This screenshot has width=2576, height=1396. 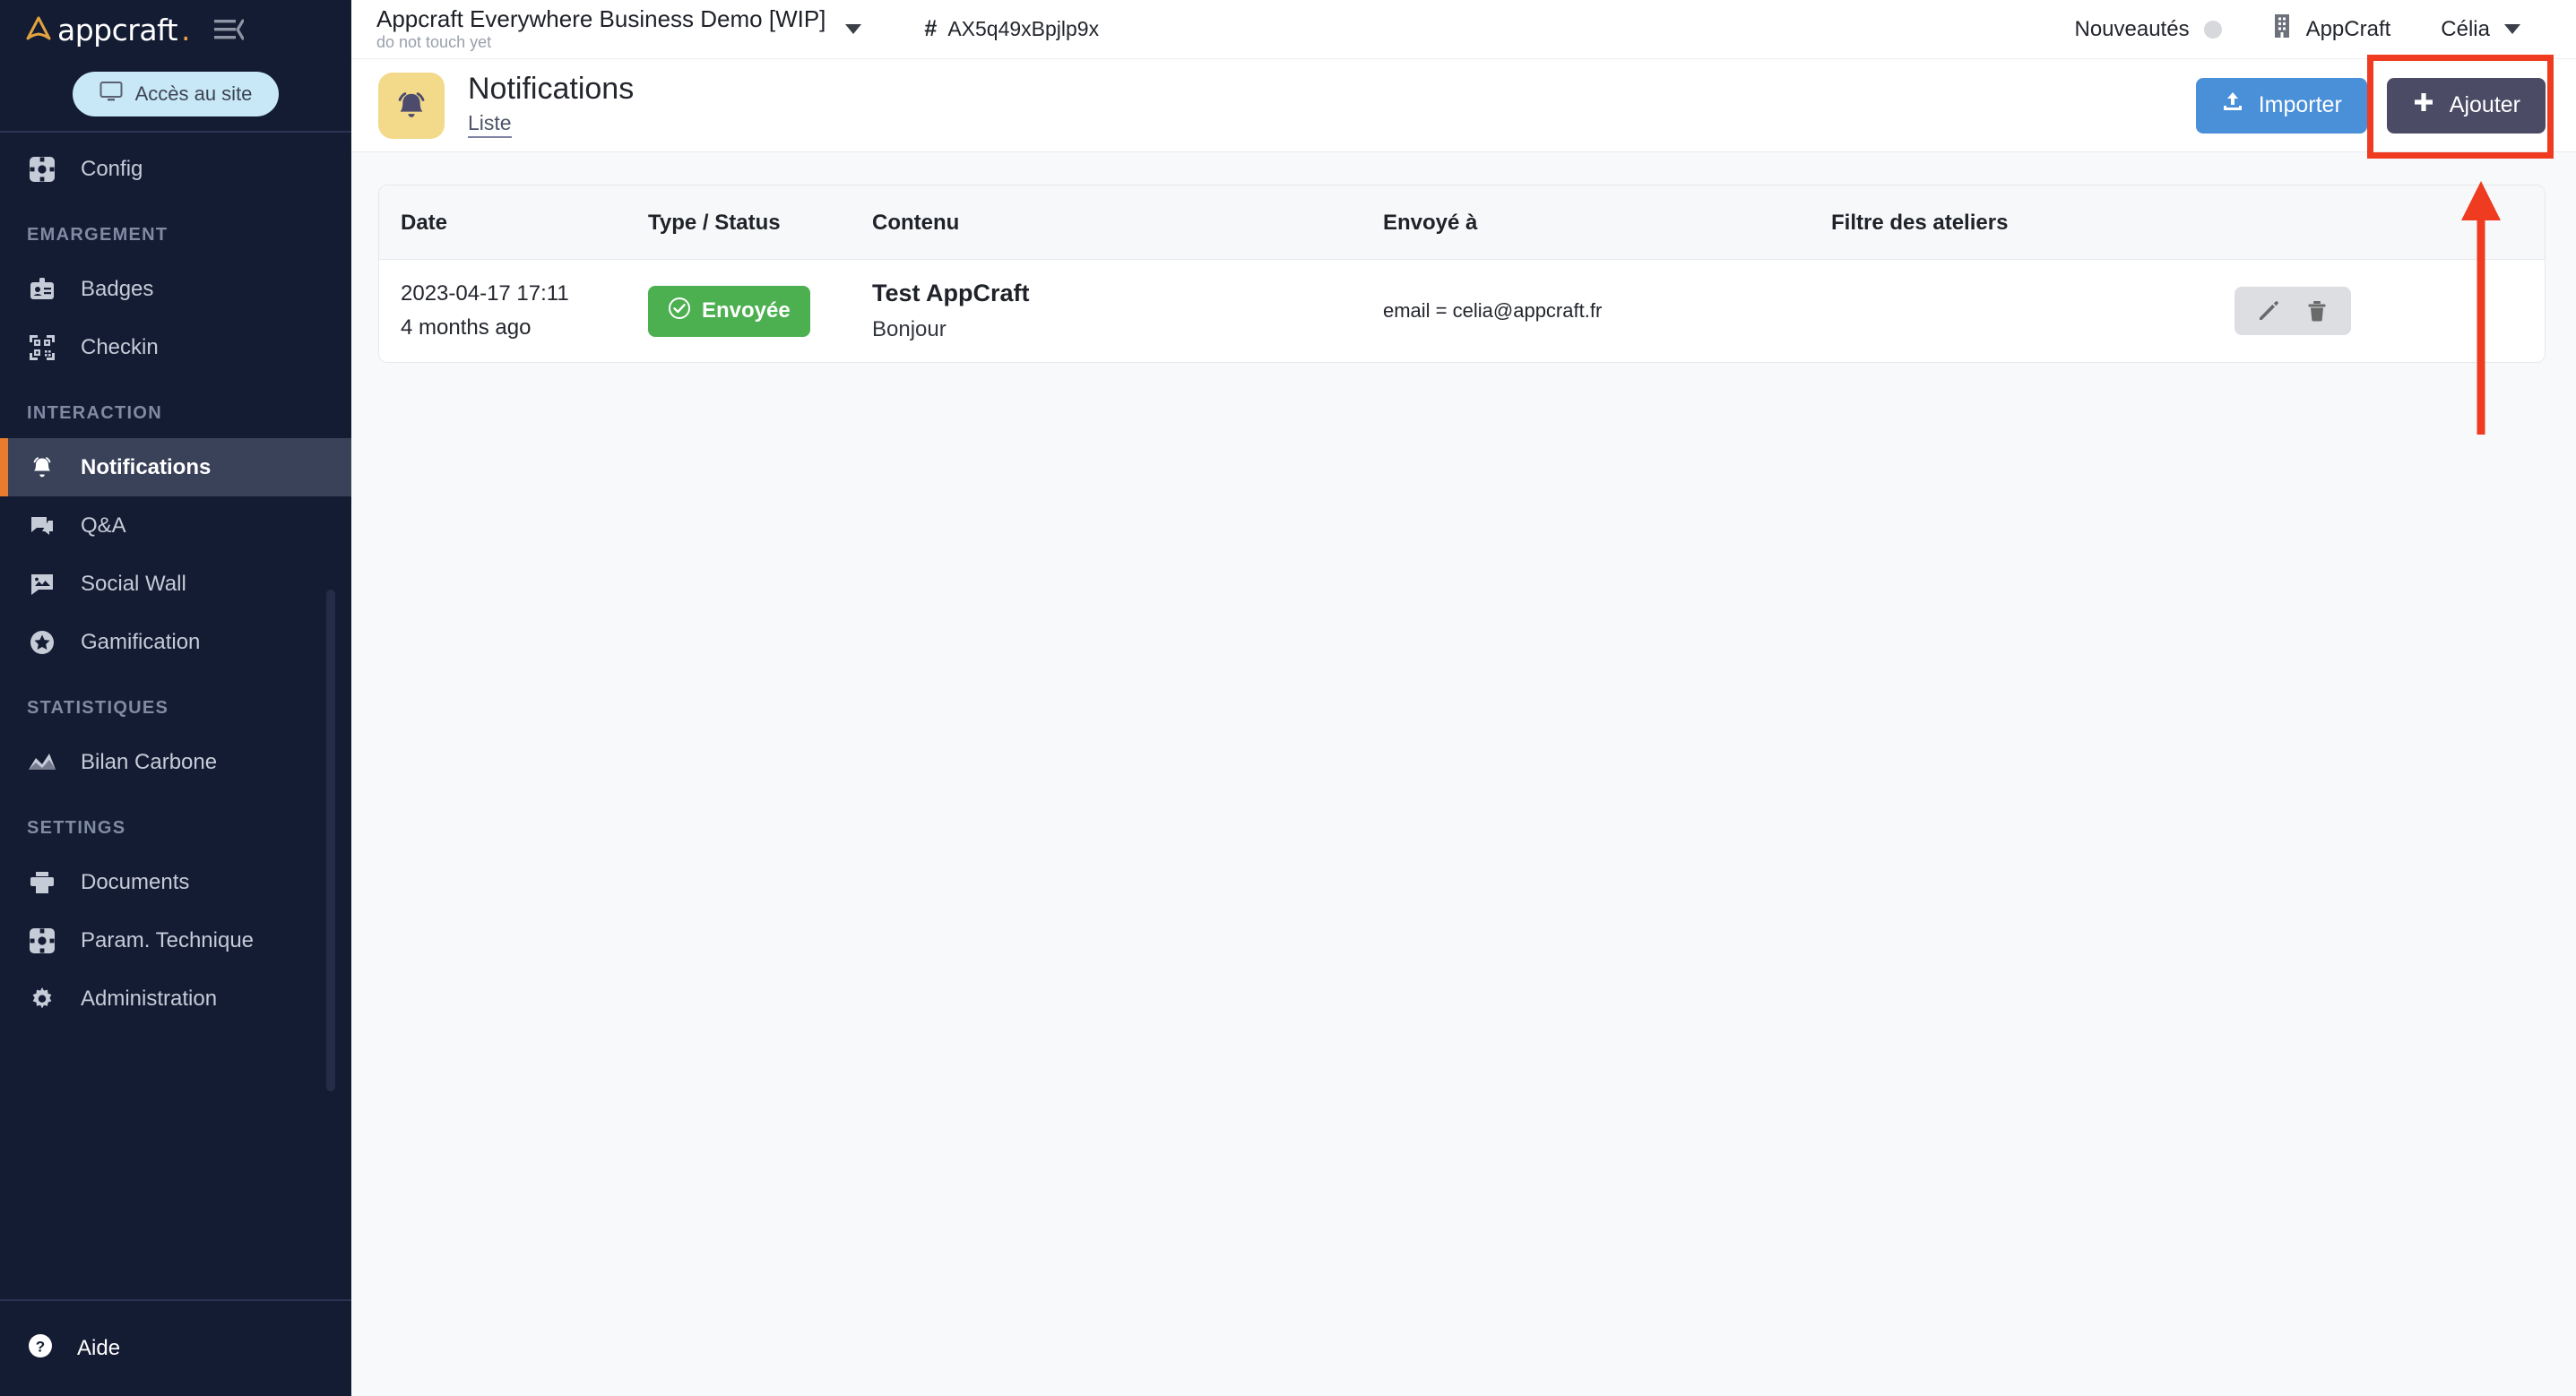 I want to click on sidebar-clipped-item: Display, so click(x=175, y=136).